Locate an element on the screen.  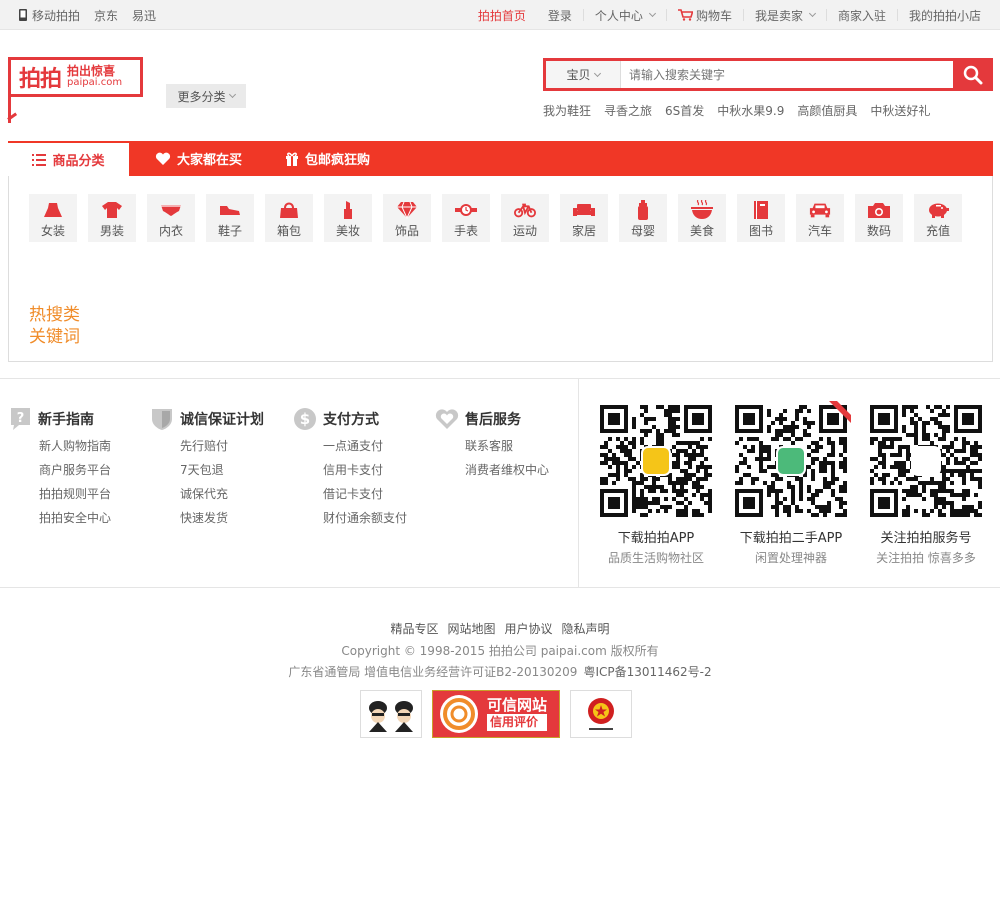
qr-title: 下载拍拍二手APP is located at coordinates (791, 538).